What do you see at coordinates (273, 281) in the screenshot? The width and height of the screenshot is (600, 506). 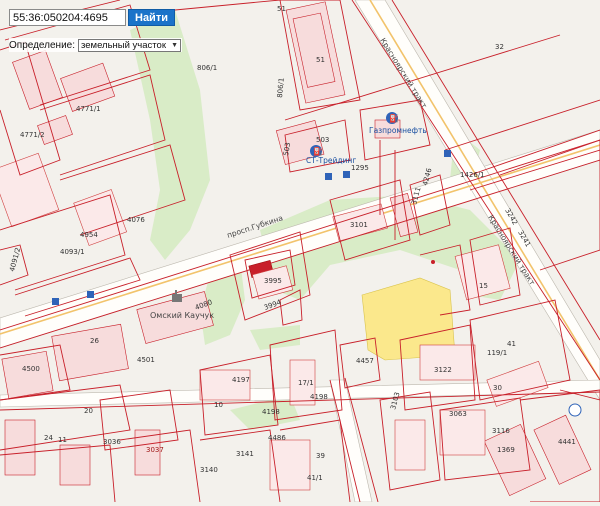 I see `parcel-label: 3995` at bounding box center [273, 281].